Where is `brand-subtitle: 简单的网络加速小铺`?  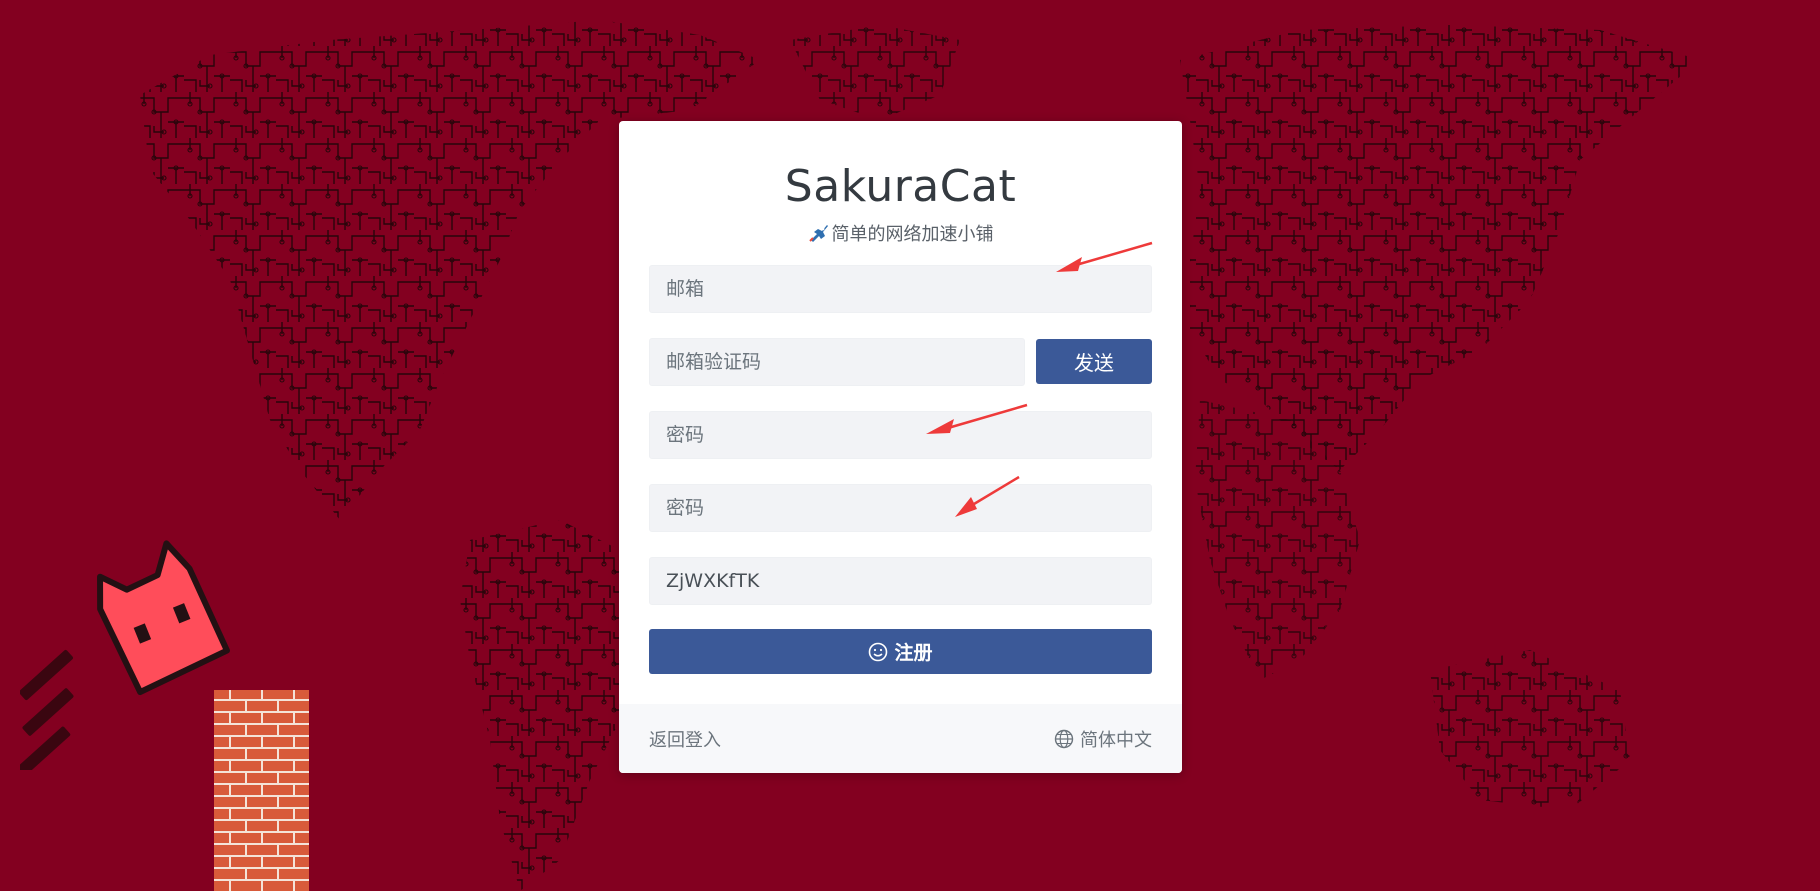 brand-subtitle: 简单的网络加速小铺 is located at coordinates (900, 233).